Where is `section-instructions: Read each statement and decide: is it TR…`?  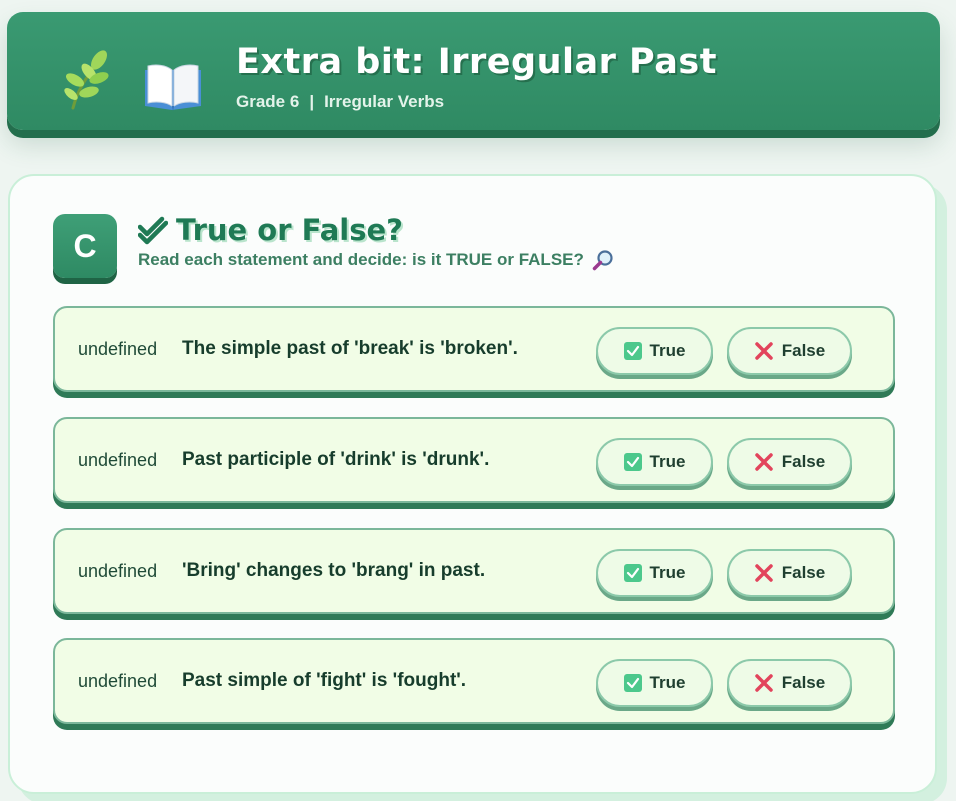
section-instructions: Read each statement and decide: is it TR… is located at coordinates (376, 260).